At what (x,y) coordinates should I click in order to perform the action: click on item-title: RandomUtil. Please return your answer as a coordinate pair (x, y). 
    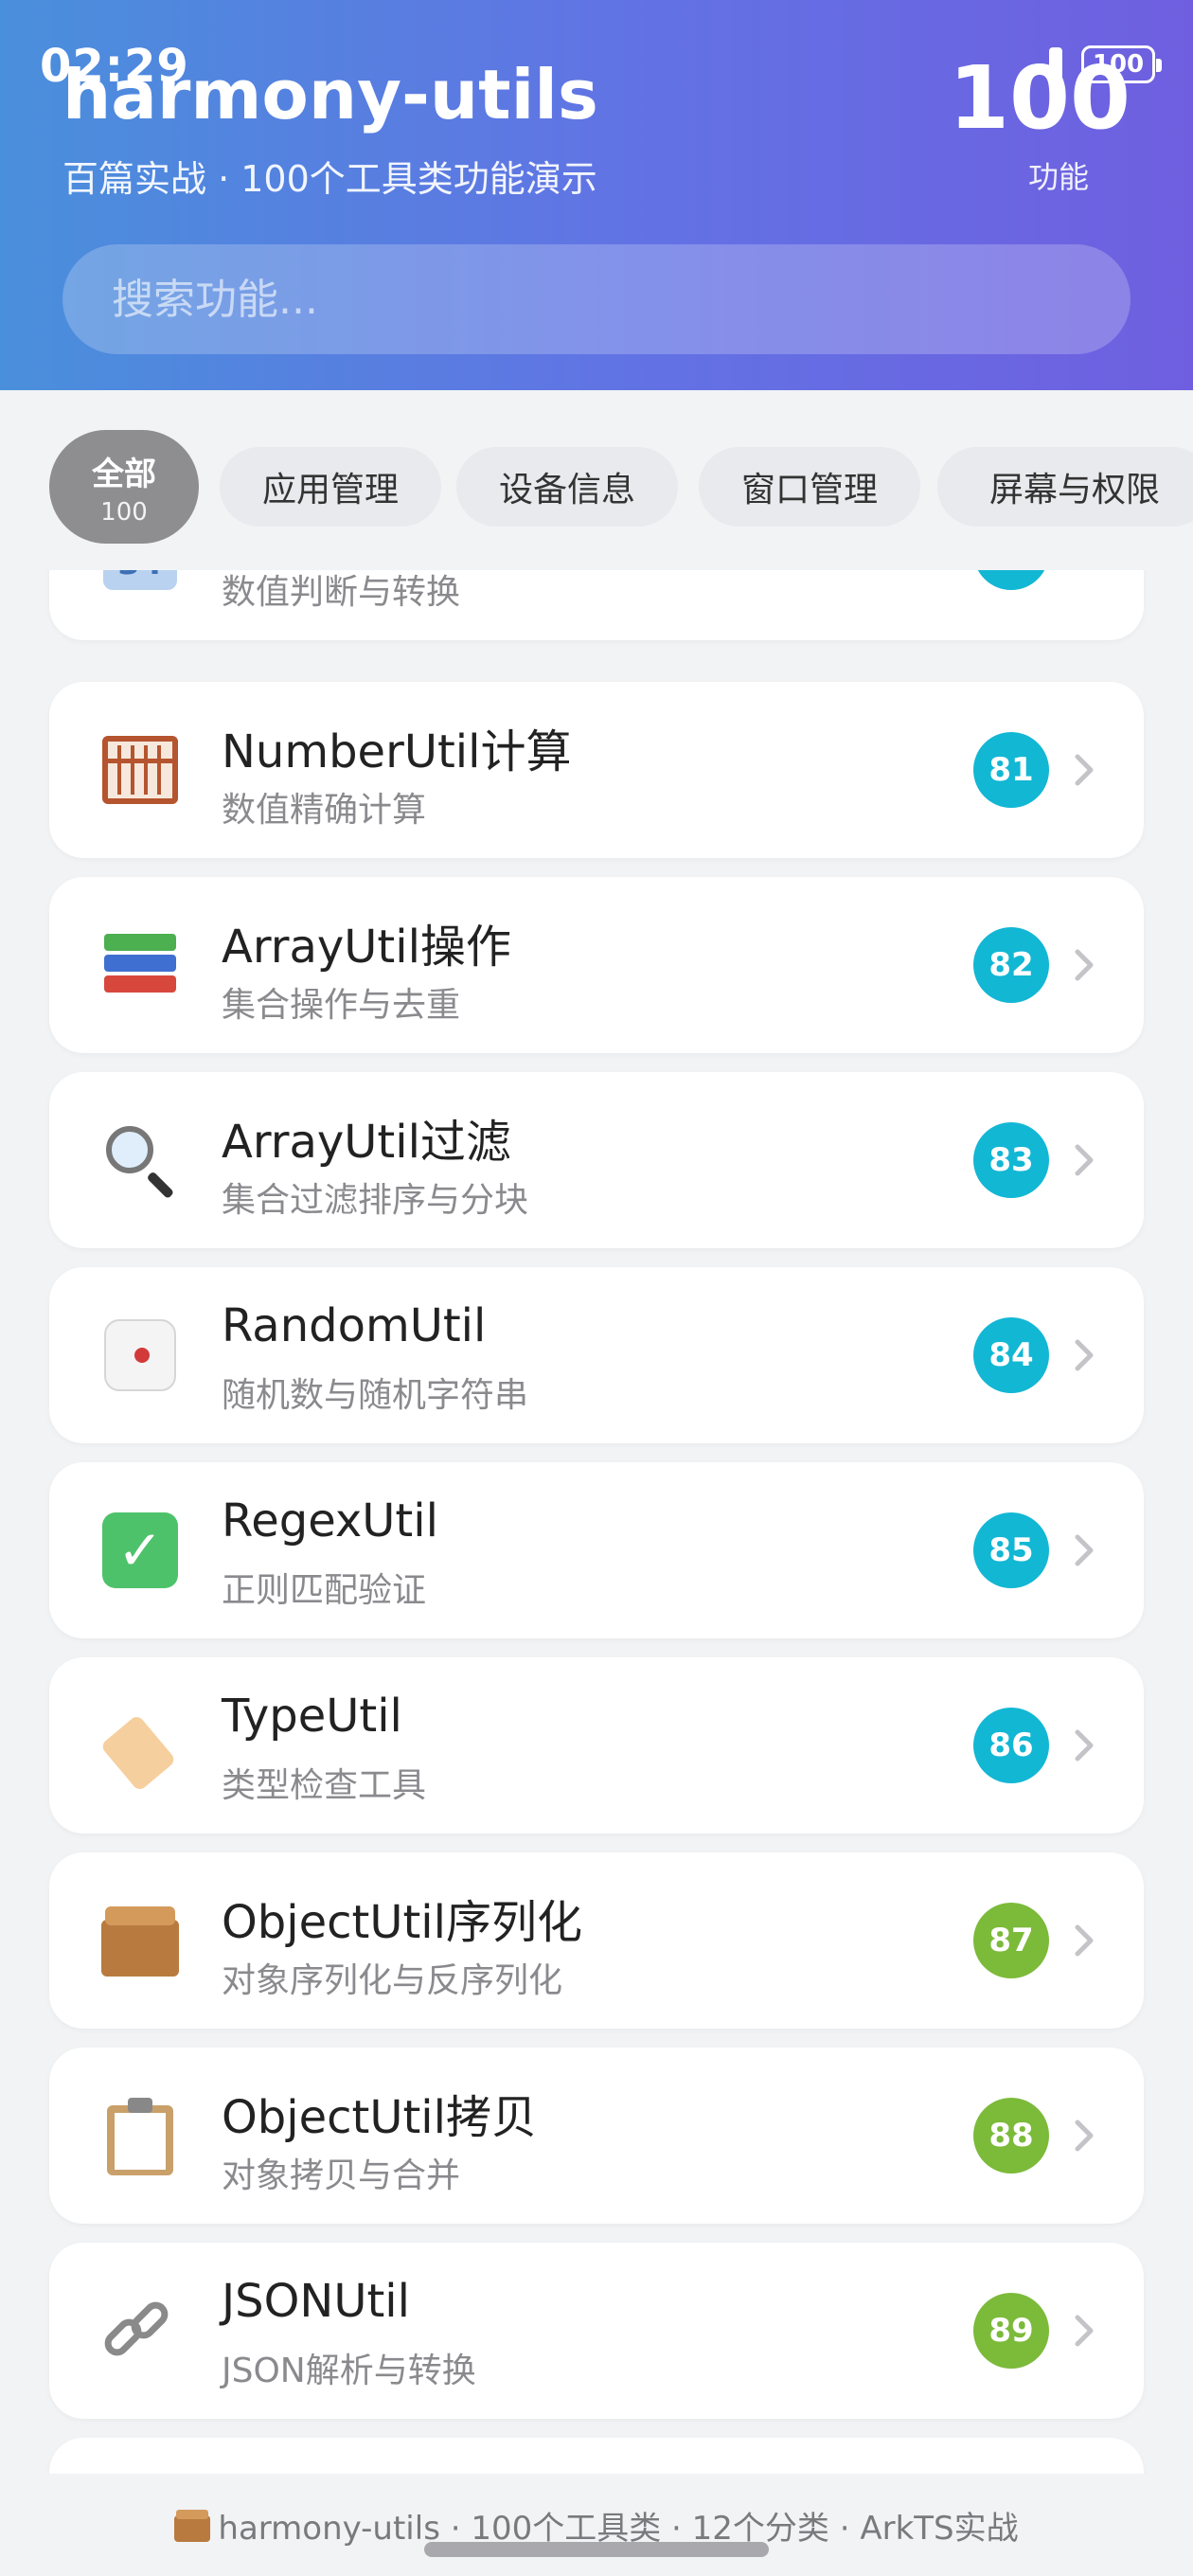
    Looking at the image, I should click on (354, 1325).